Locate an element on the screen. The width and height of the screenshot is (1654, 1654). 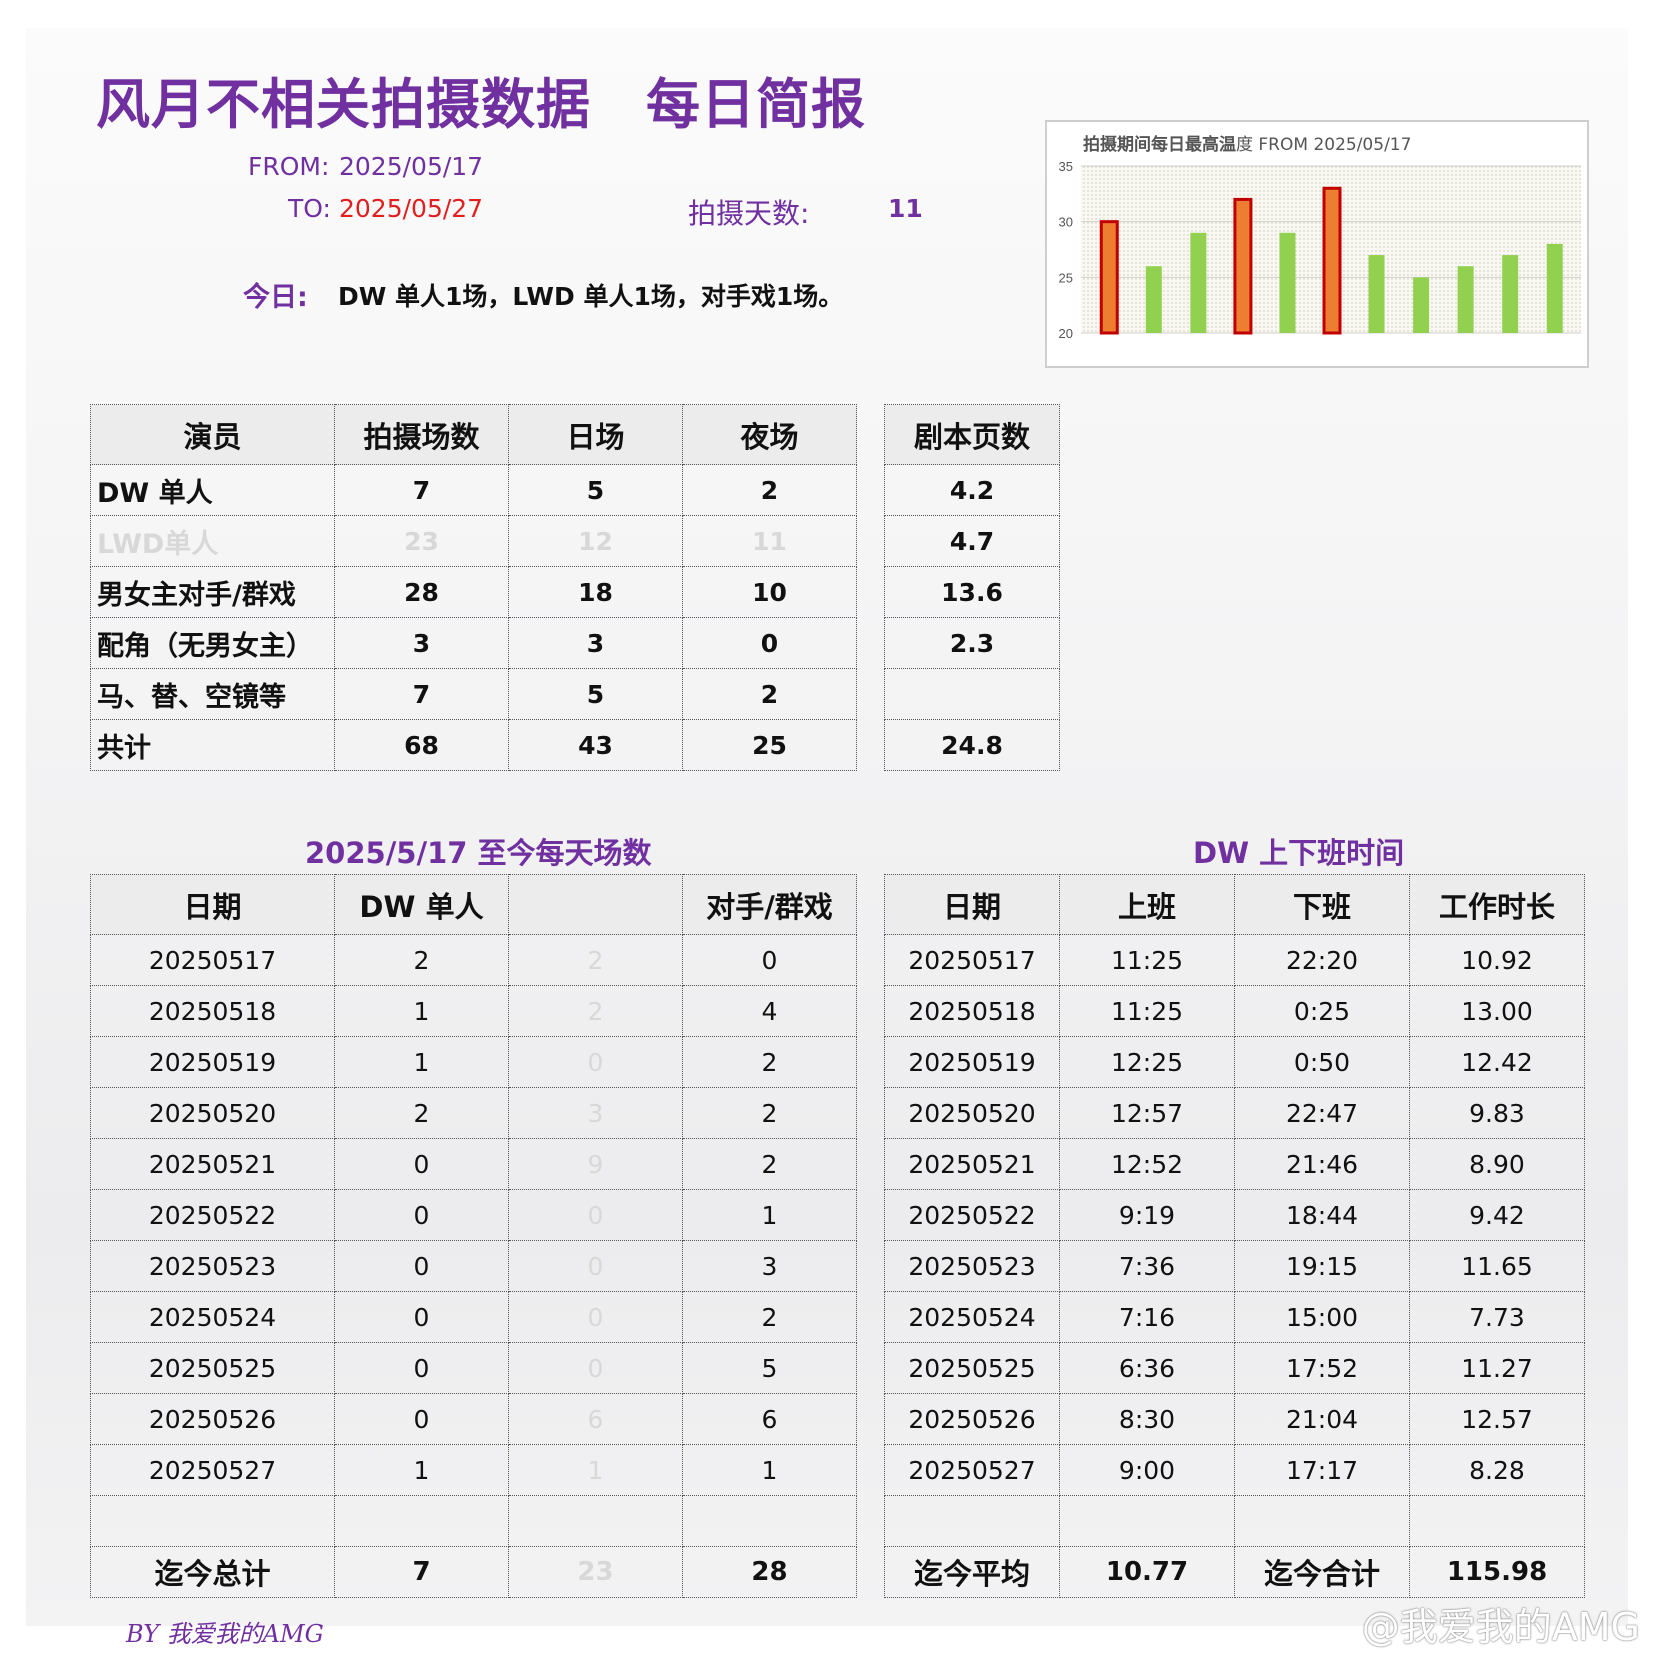
table-row: 20250517 11:25 22:20 10.92 is located at coordinates (1234, 960).